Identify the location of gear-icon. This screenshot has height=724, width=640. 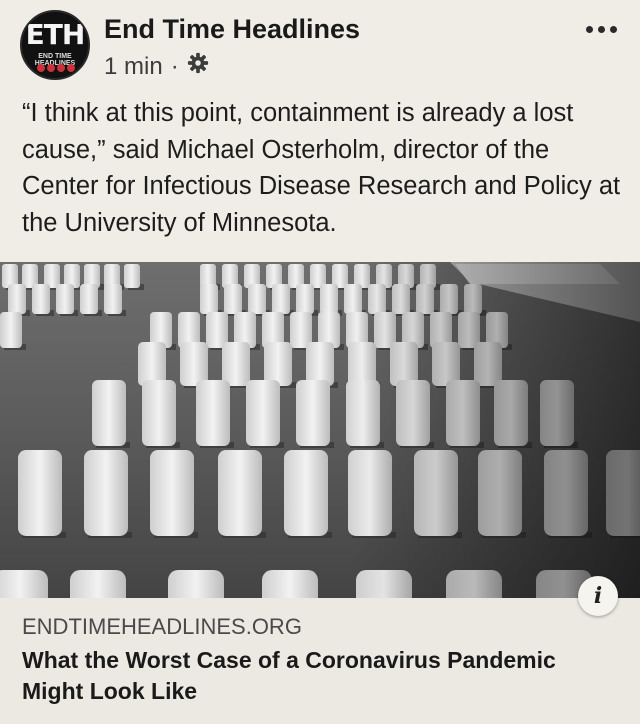
(198, 66).